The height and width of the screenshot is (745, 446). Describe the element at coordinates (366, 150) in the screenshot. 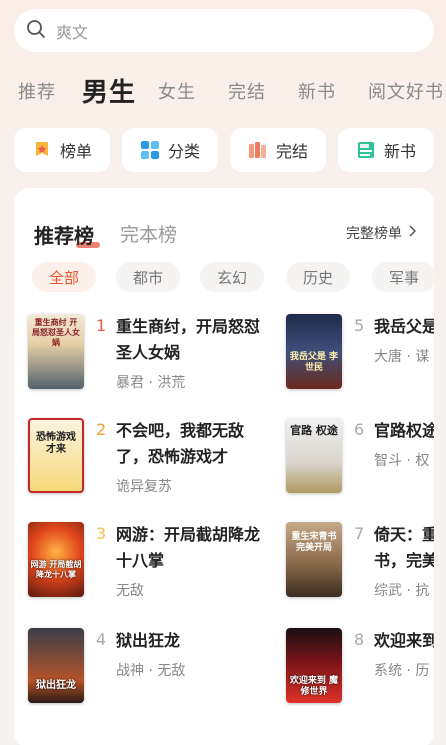

I see `new-book-icon` at that location.